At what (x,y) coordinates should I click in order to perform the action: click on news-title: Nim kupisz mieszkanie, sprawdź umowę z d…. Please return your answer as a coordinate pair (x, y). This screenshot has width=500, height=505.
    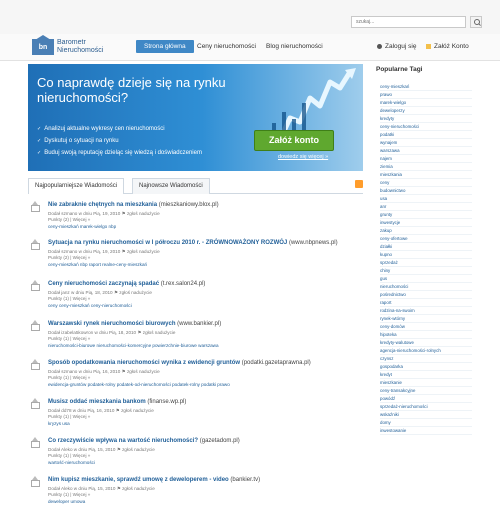
    Looking at the image, I should click on (154, 480).